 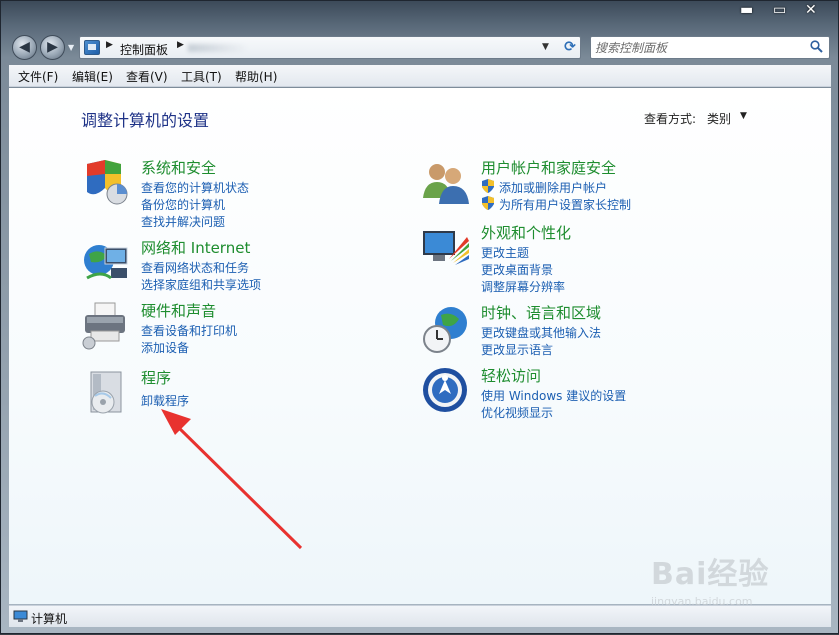 I want to click on category-title: 程序, so click(x=156, y=377).